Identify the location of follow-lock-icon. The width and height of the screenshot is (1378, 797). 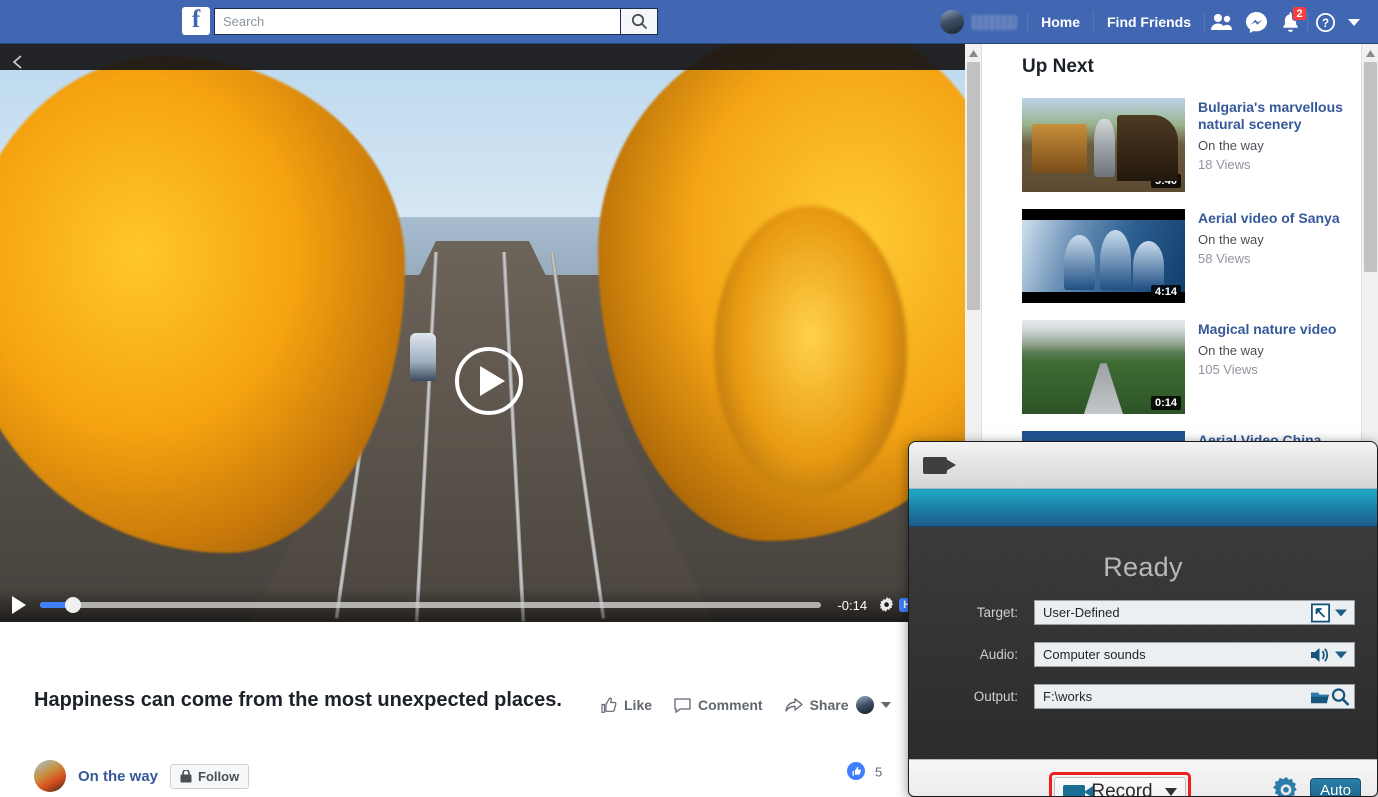
(186, 775).